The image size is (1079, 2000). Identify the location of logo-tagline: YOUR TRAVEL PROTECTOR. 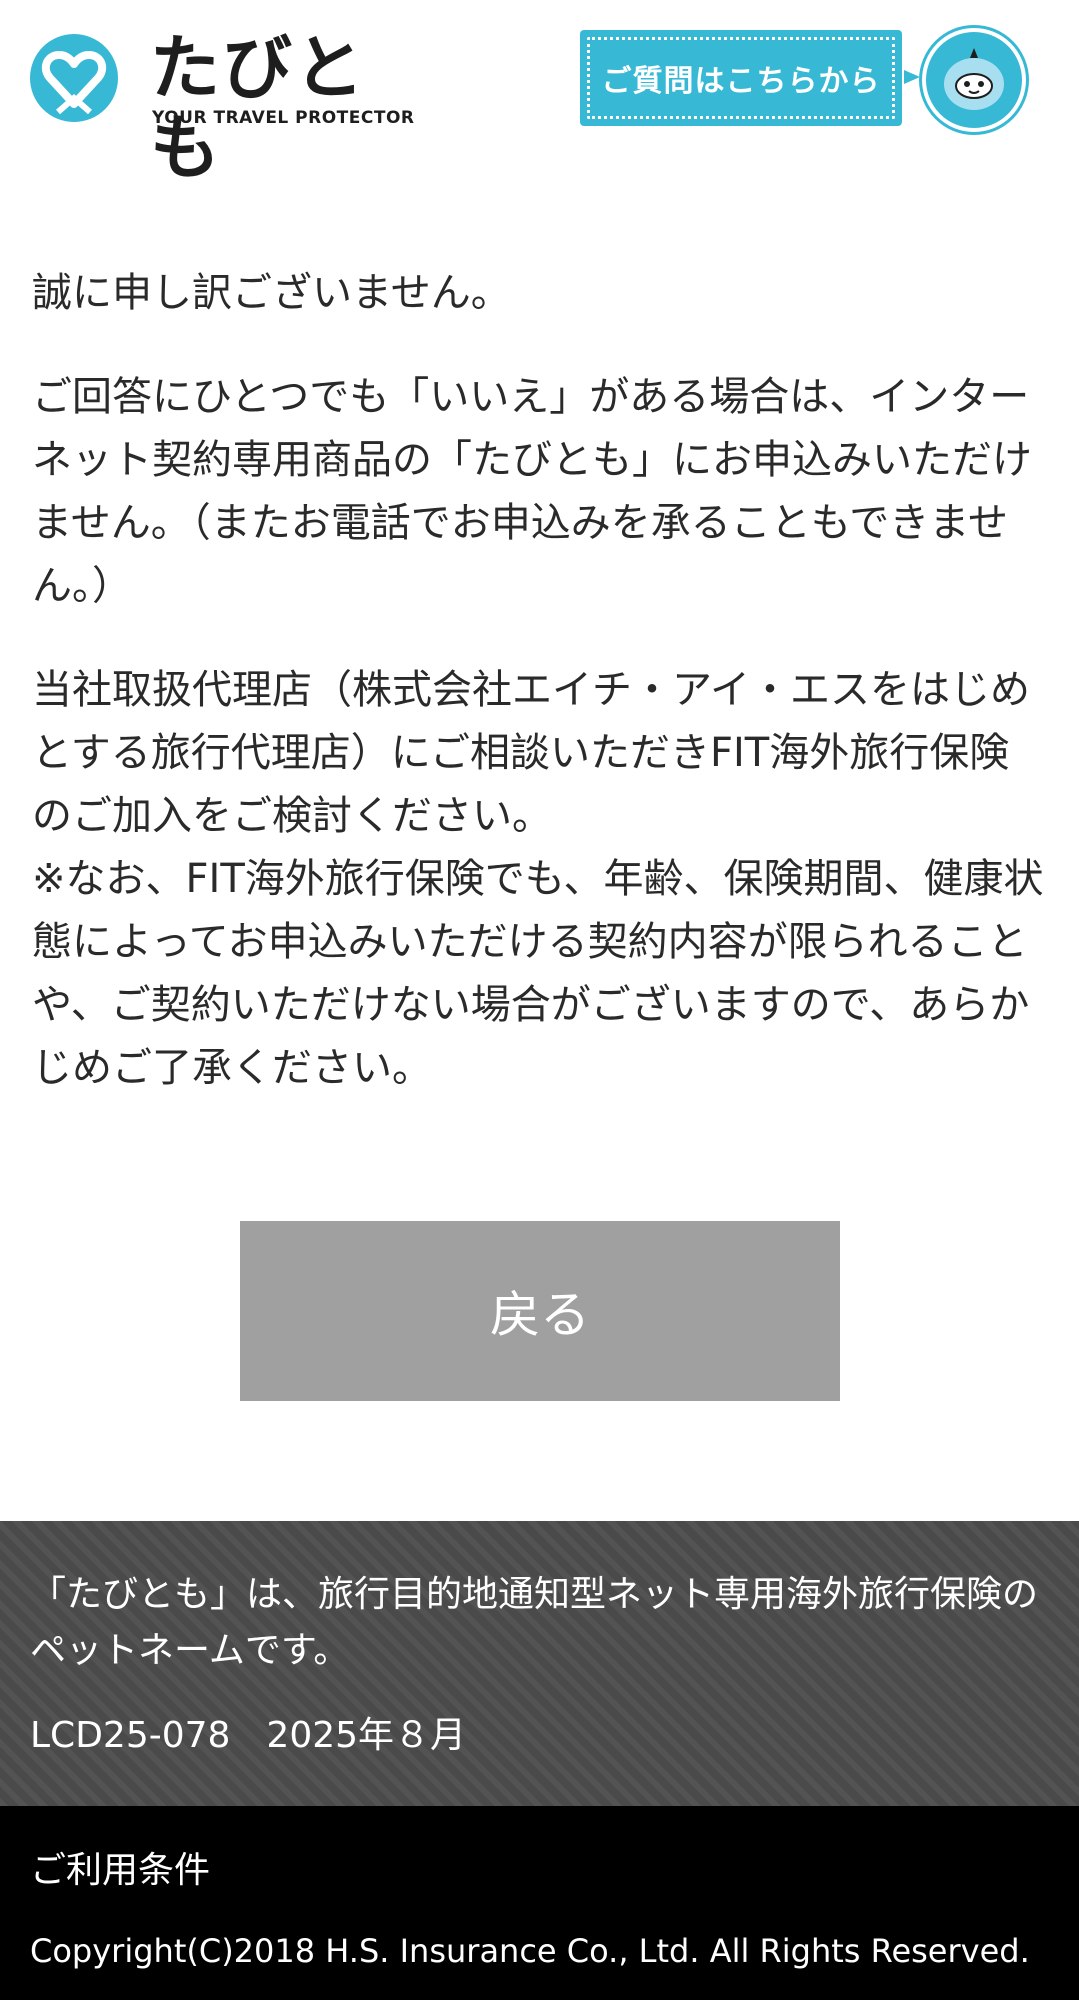
(283, 118).